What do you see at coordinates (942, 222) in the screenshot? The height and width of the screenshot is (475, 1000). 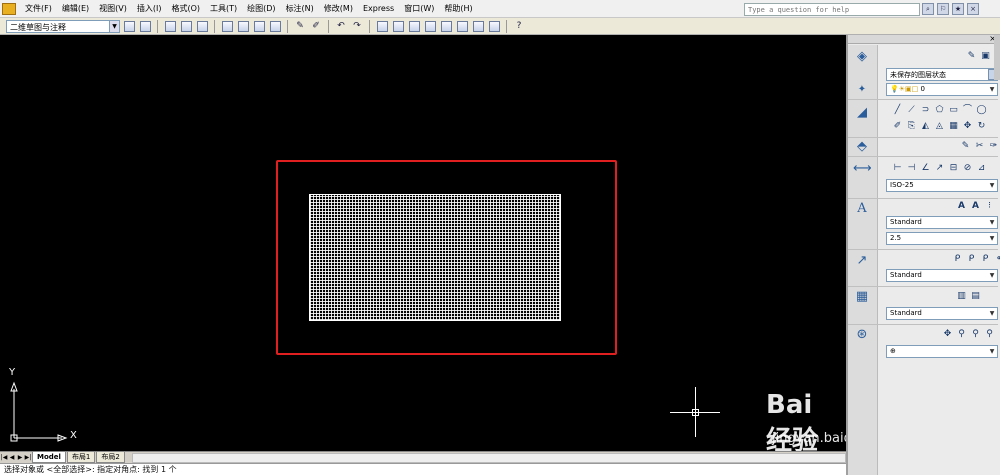 I see `text-style-dropdown: Standard ▼` at bounding box center [942, 222].